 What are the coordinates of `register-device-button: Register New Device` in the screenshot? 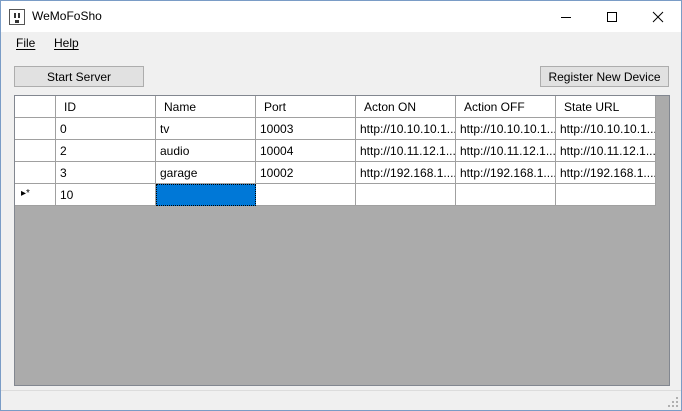 It's located at (604, 76).